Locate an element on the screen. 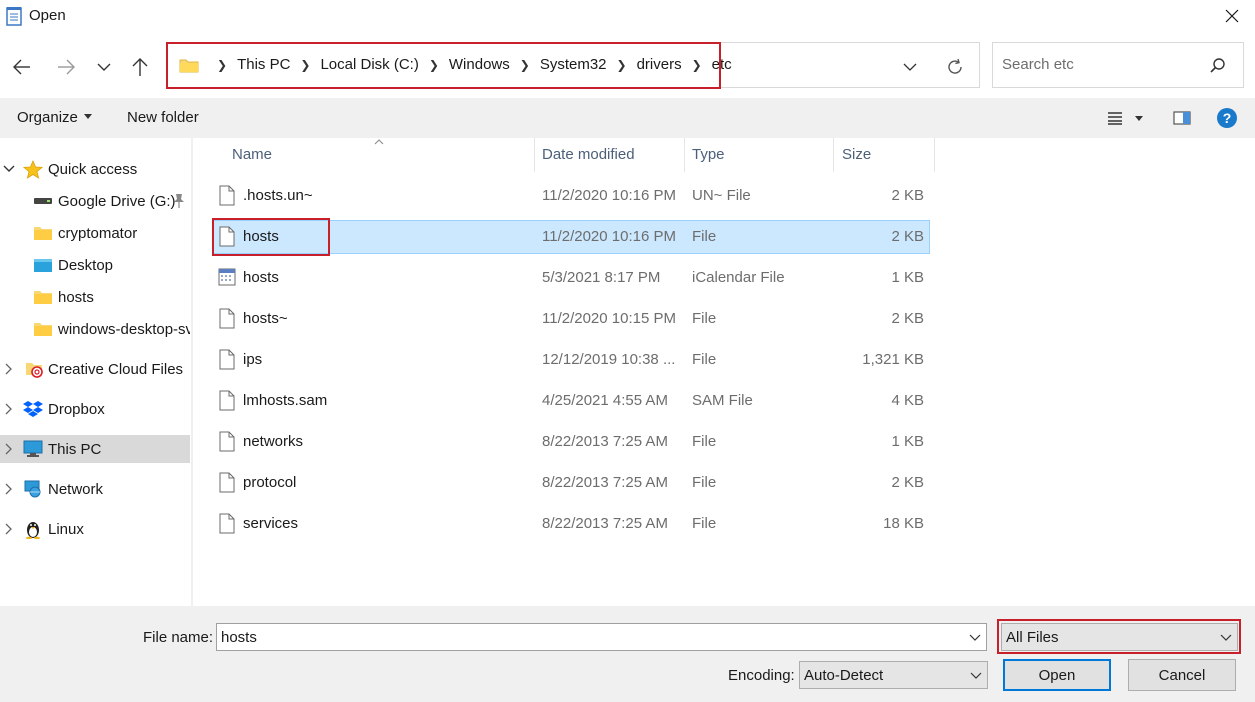  change-view-button is located at coordinates (1115, 118).